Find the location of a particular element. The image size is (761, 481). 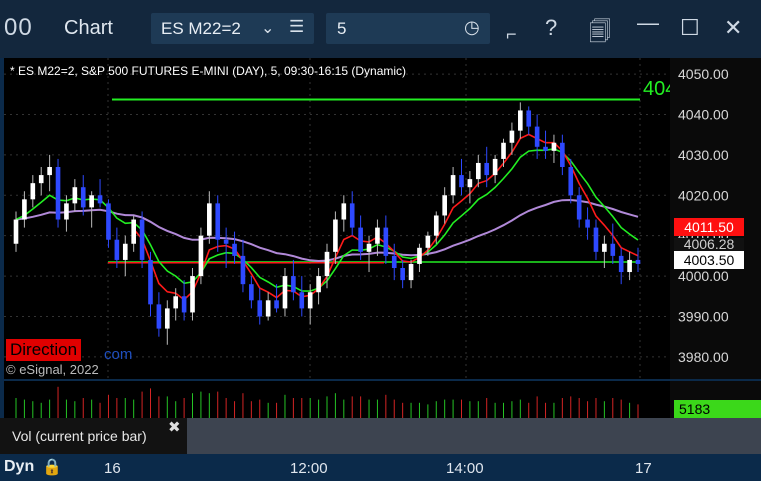

symbol-value: ES M22=2 is located at coordinates (201, 29).